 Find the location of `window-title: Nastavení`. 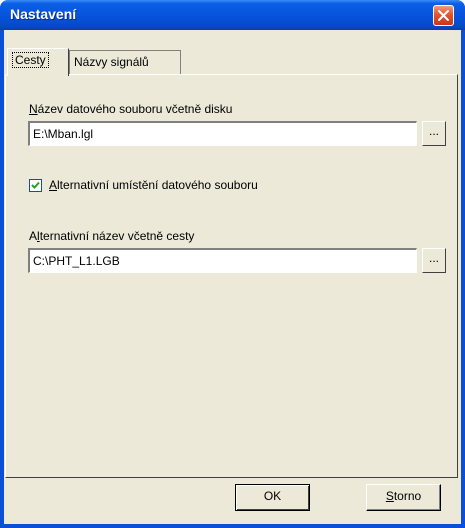

window-title: Nastavení is located at coordinates (43, 14).